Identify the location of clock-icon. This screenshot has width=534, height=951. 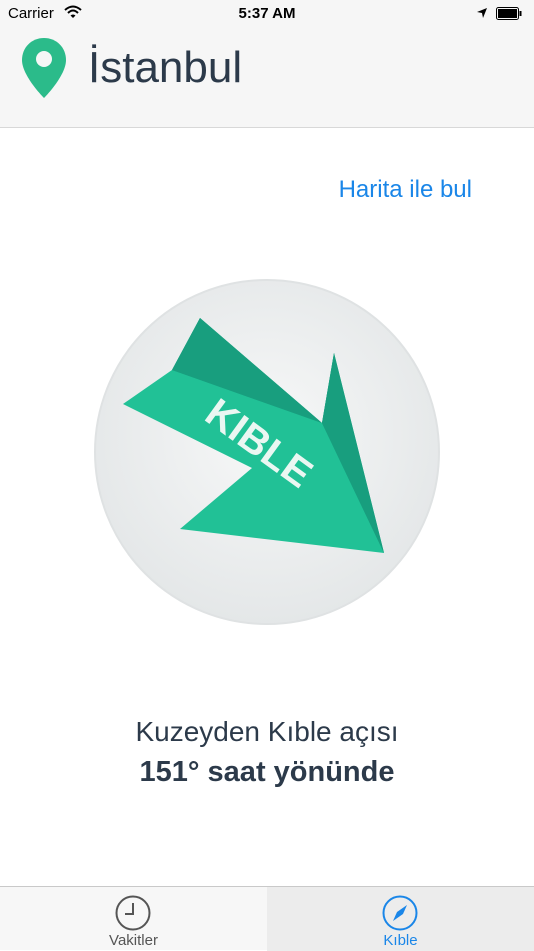
(133, 915).